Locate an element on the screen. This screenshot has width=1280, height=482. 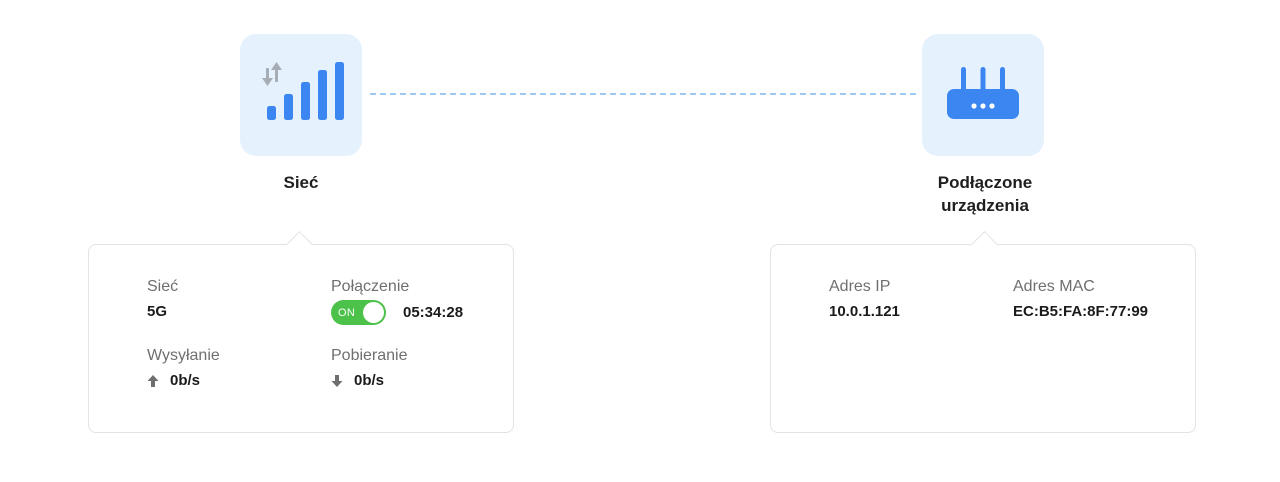
ip-address-field: Adres IP 10.0.1.121 is located at coordinates (864, 299).